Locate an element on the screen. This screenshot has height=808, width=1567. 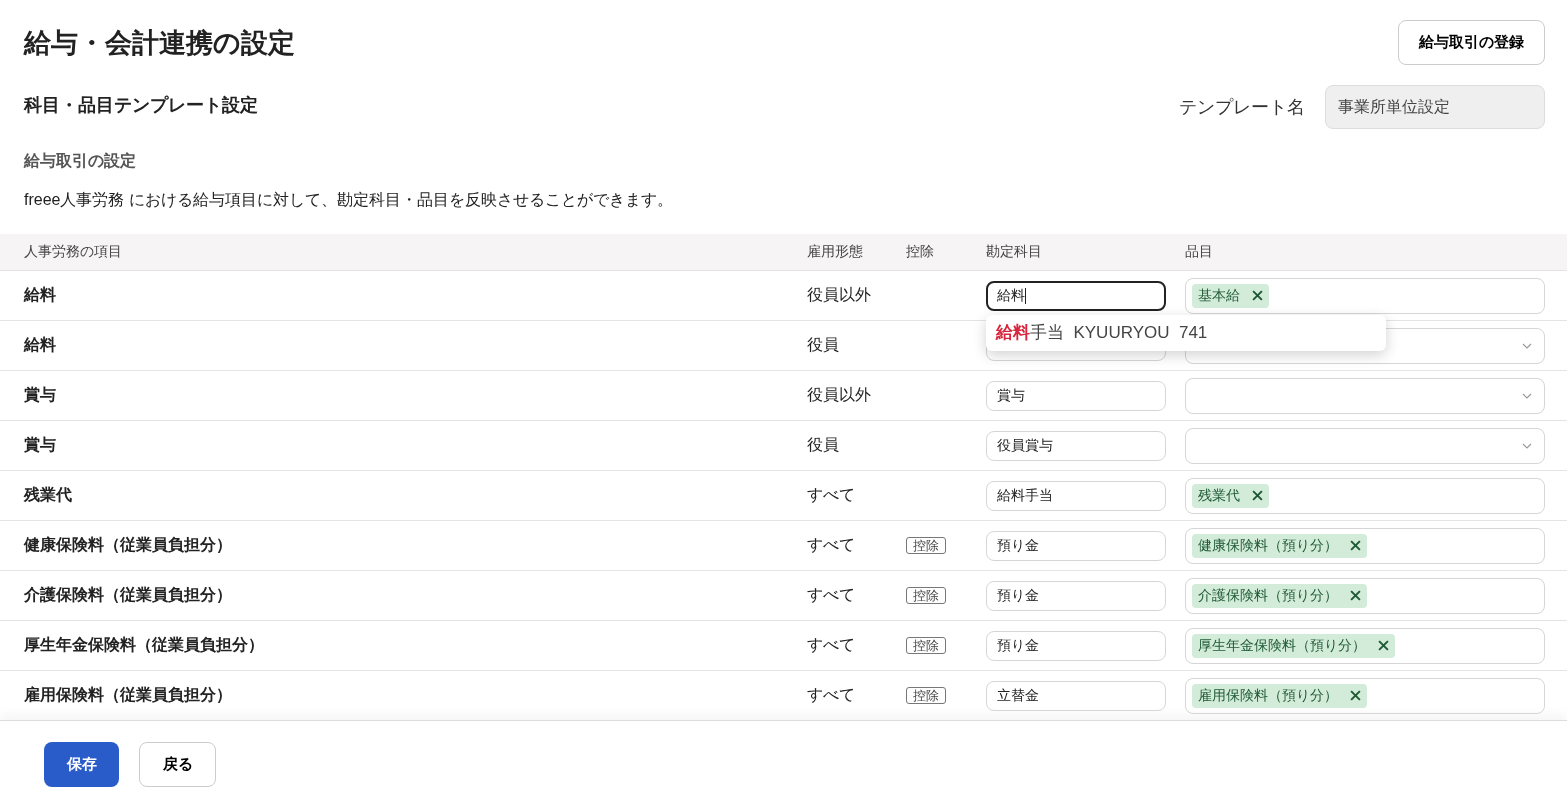
item-name: 介護保険料（従業員負担分） is located at coordinates (128, 595).